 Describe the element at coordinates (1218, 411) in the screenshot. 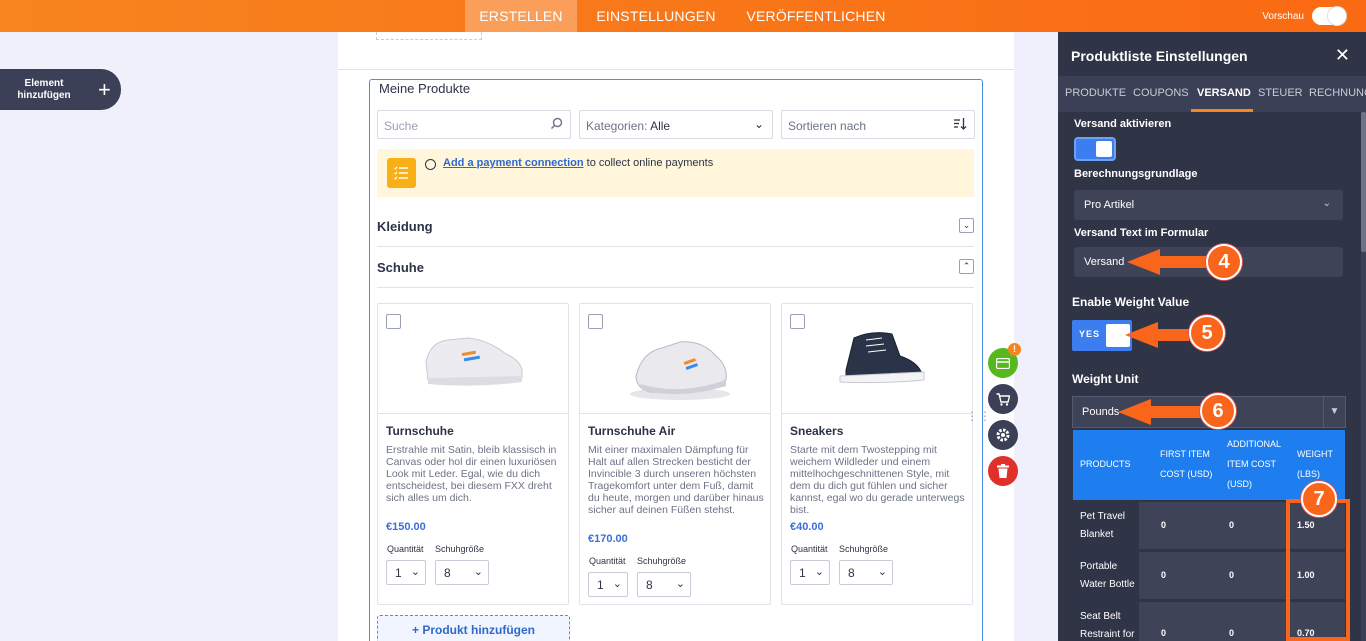

I see `annotation-6: 6` at that location.